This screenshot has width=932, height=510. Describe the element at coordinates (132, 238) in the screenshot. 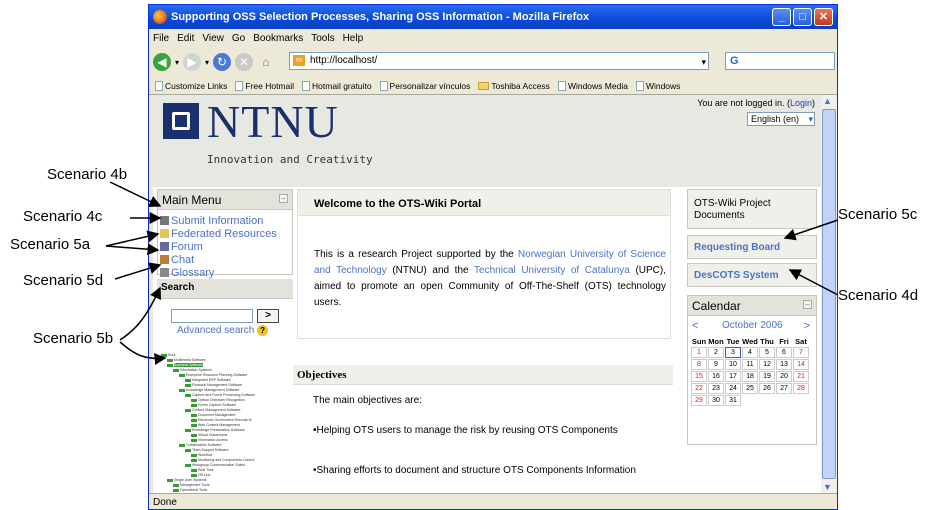

I see `arrow-5a-forum` at that location.